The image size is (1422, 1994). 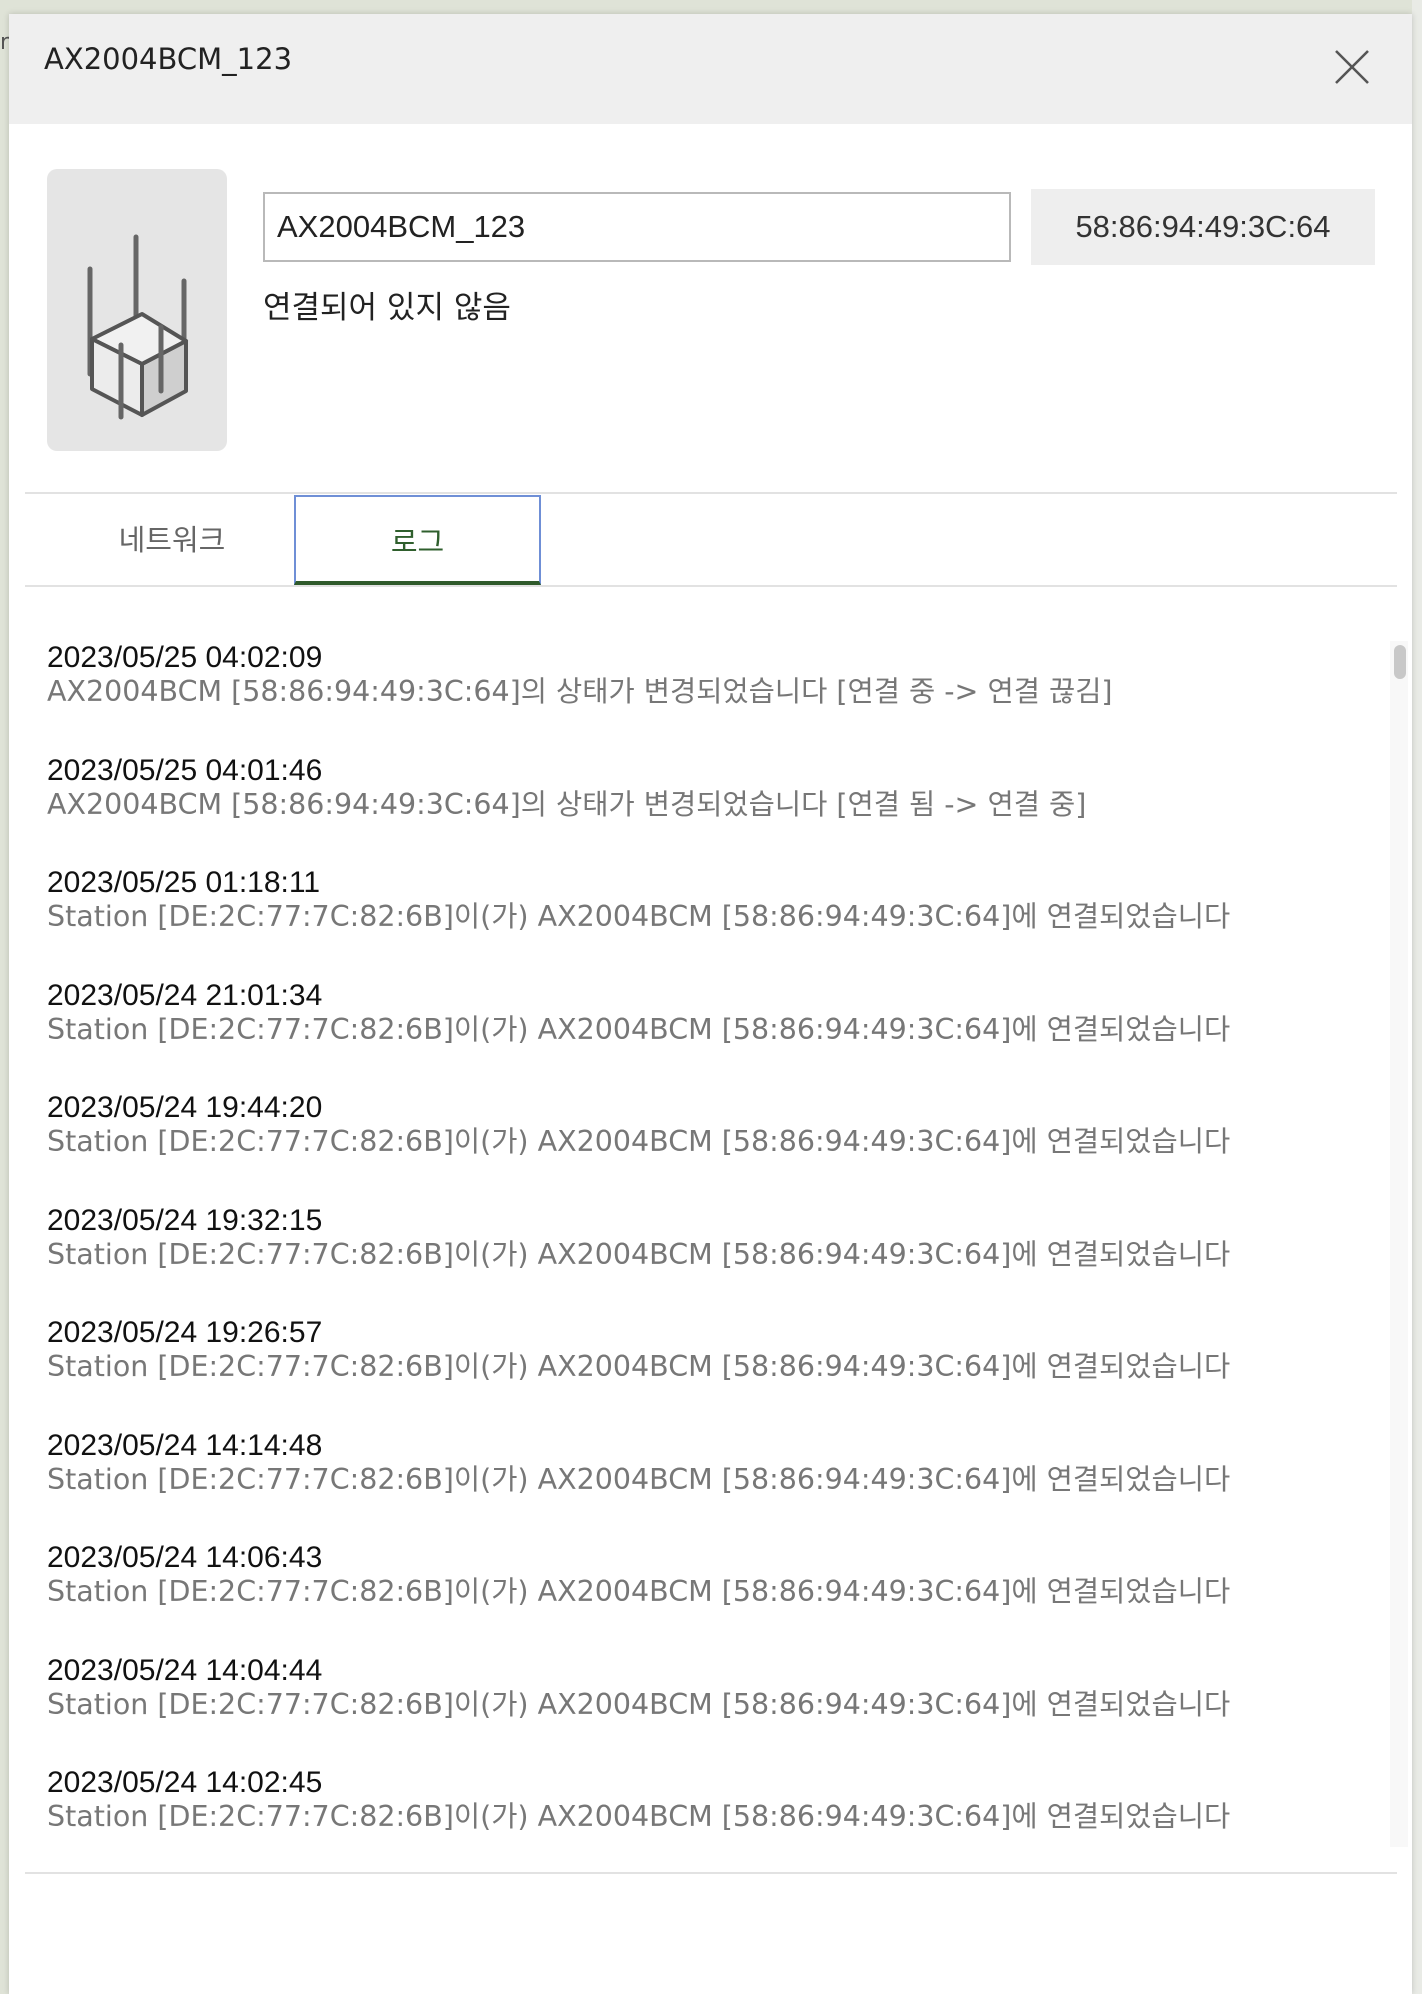 What do you see at coordinates (1203, 227) in the screenshot?
I see `mac-address-badge: 58:86:94:49:3C:64` at bounding box center [1203, 227].